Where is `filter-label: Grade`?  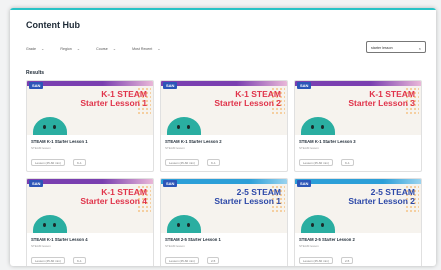
filter-label: Grade is located at coordinates (31, 48).